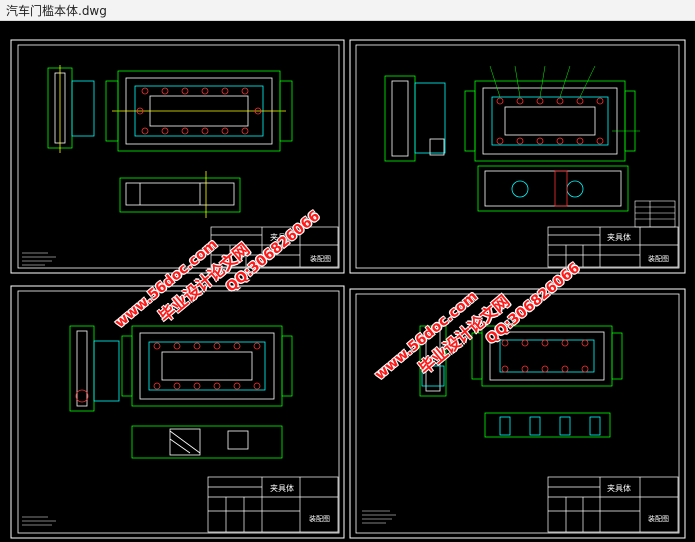 Image resolution: width=695 pixels, height=542 pixels. I want to click on title-block-1-label: 装配图, so click(320, 258).